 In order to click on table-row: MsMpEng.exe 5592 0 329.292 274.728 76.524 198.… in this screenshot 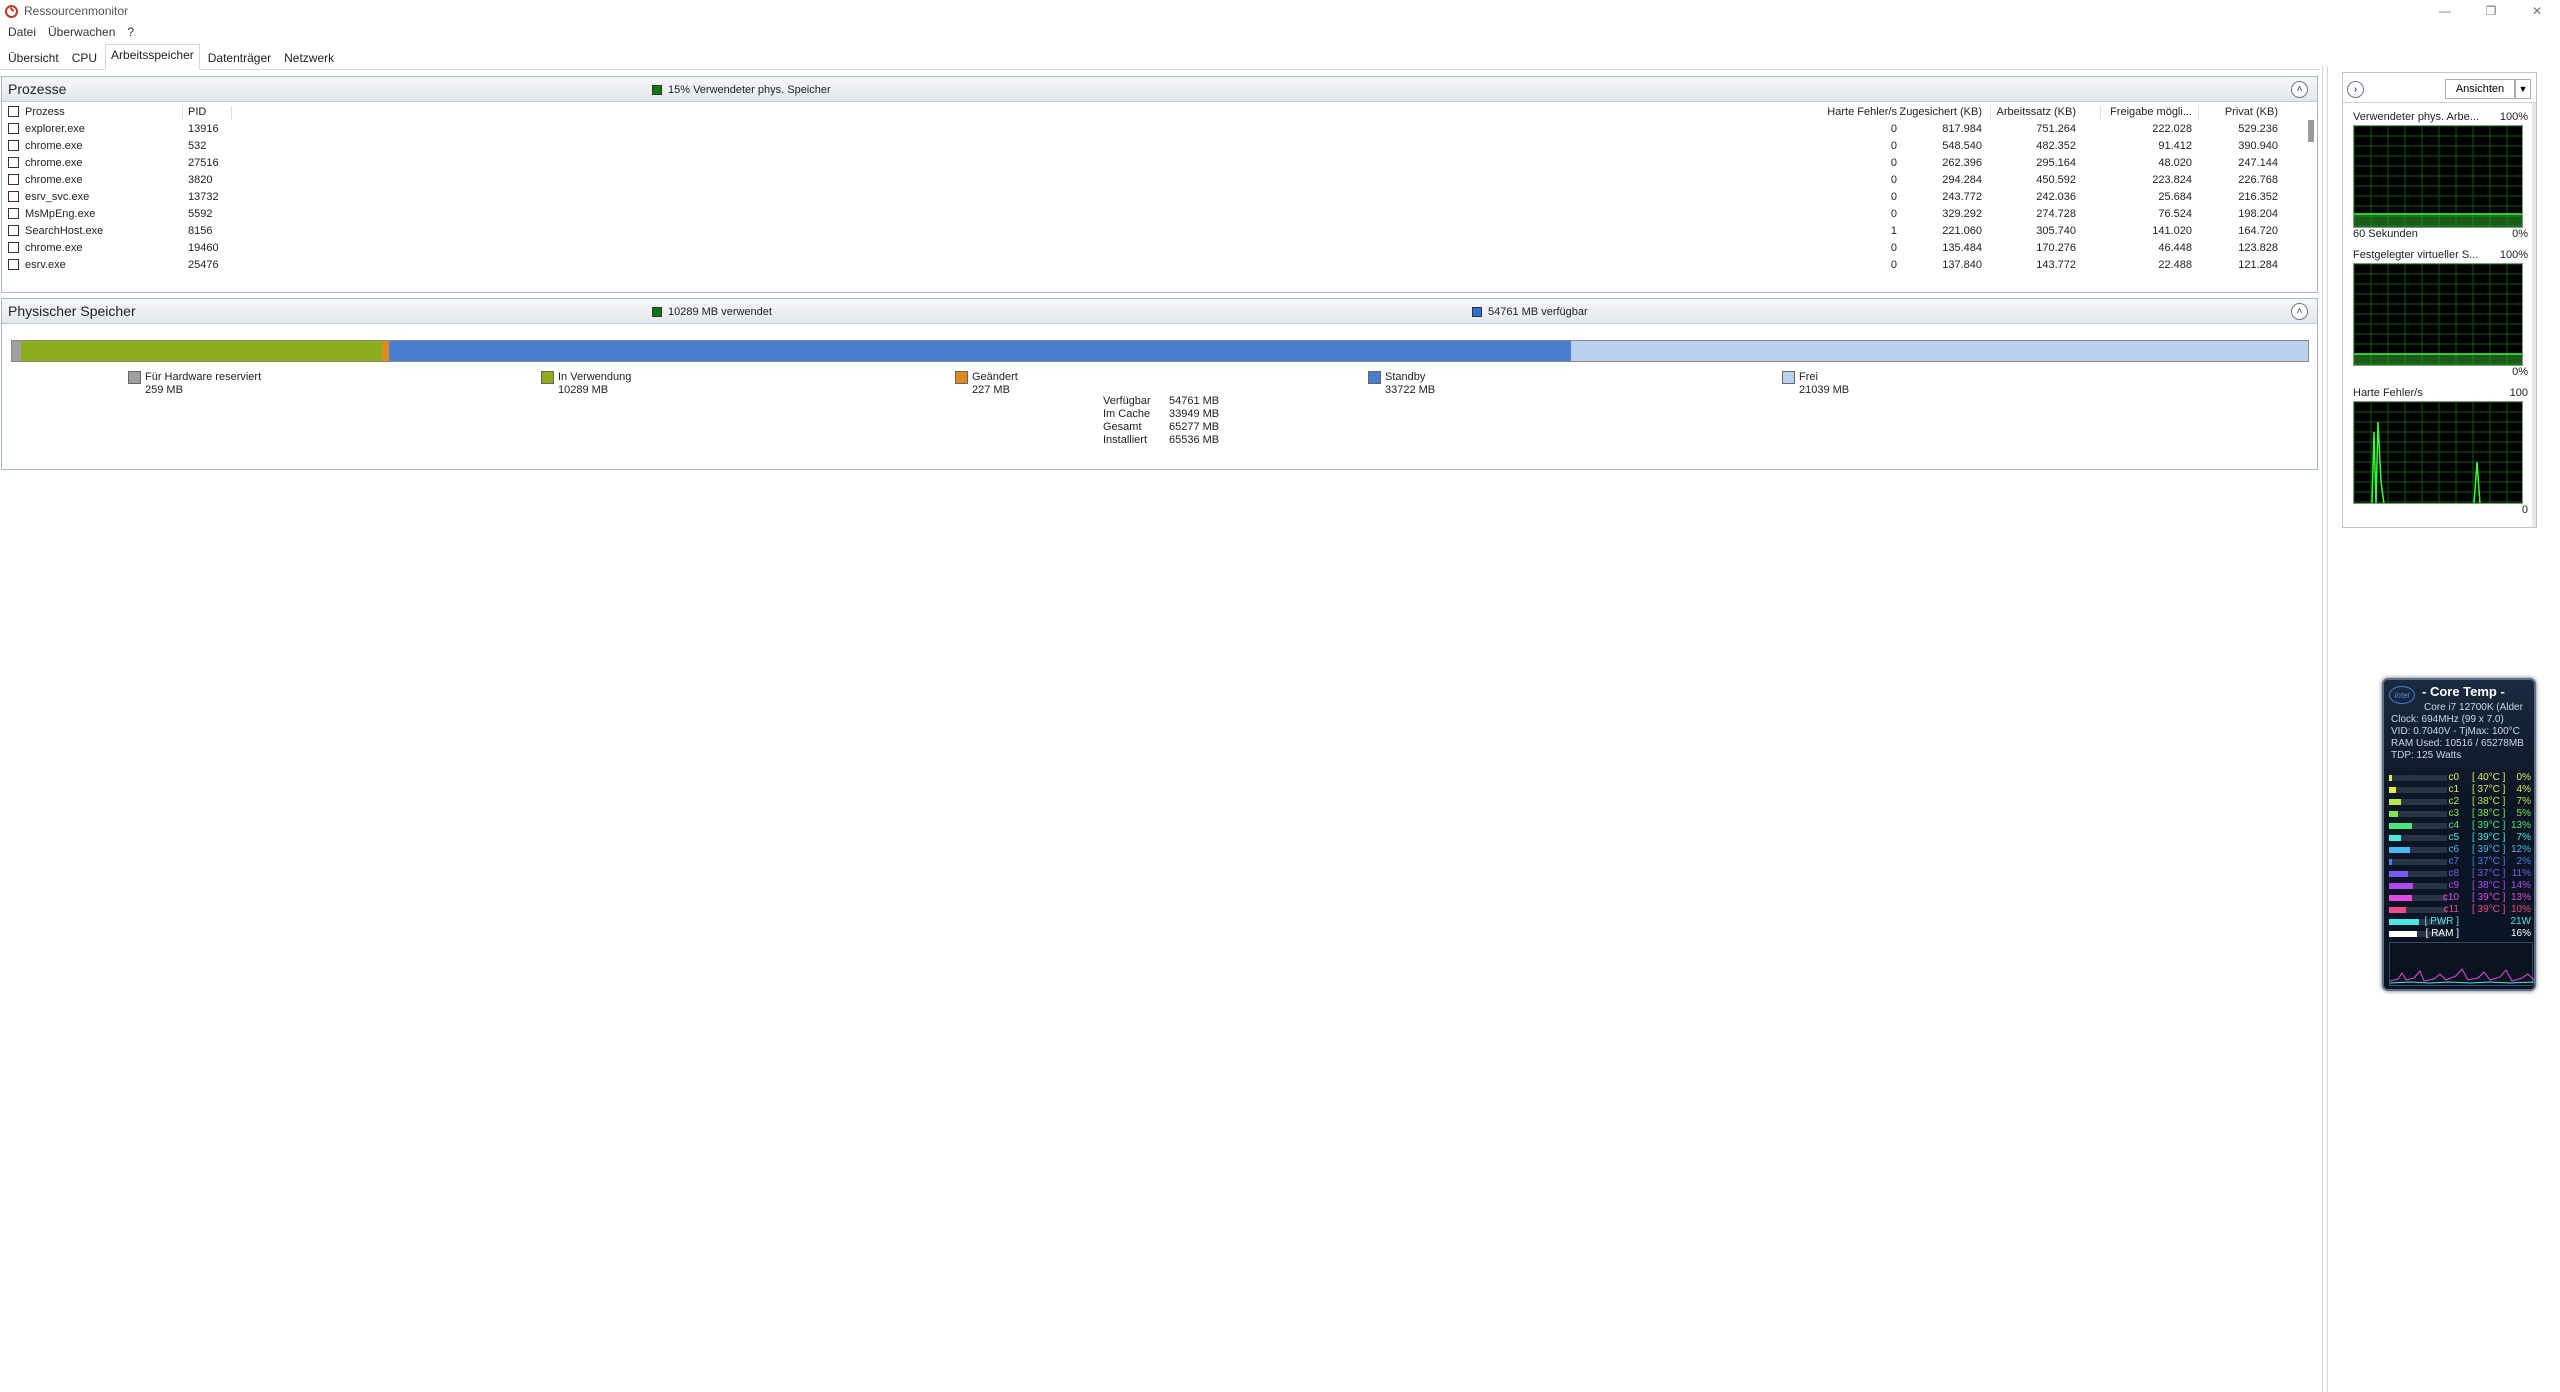, I will do `click(1152, 214)`.